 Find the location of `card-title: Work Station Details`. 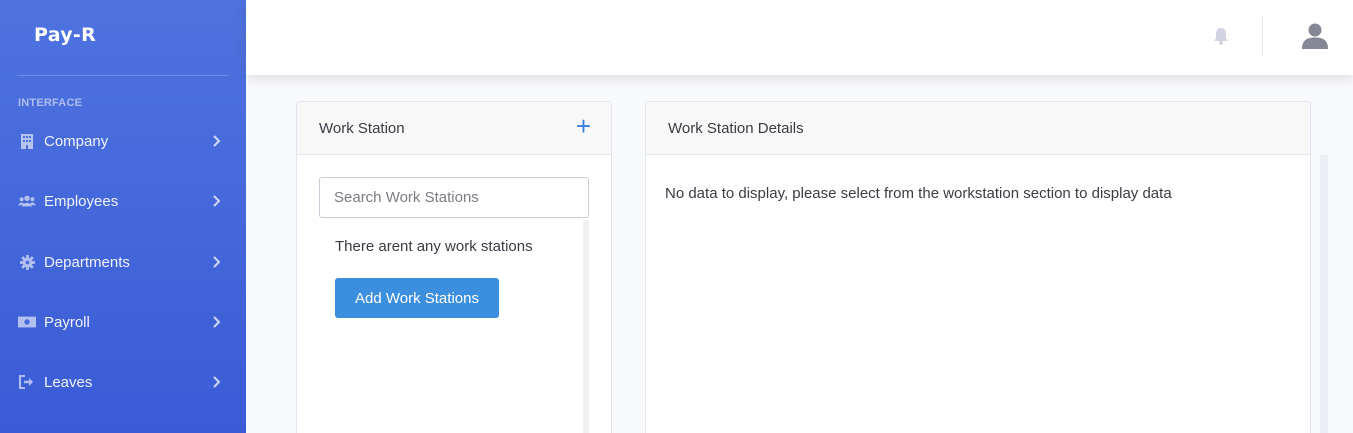

card-title: Work Station Details is located at coordinates (736, 128).